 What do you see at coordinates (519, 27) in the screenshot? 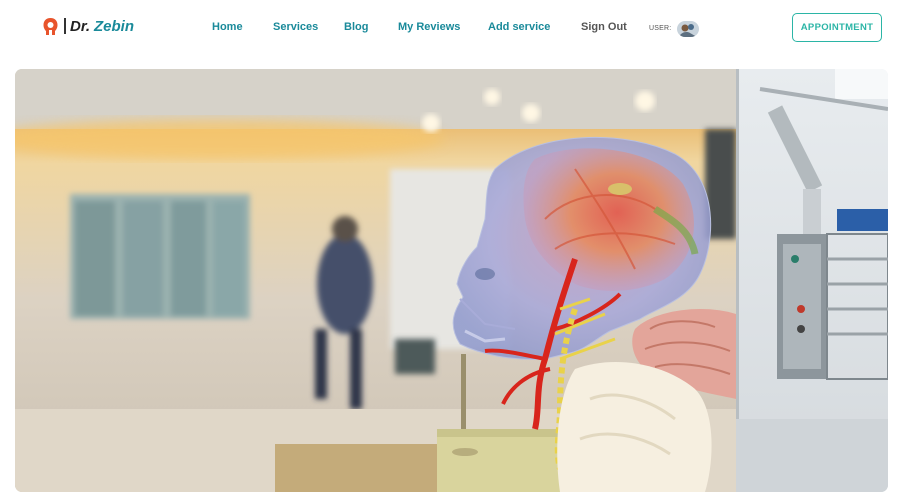
I see `nav-add-service: Add service` at bounding box center [519, 27].